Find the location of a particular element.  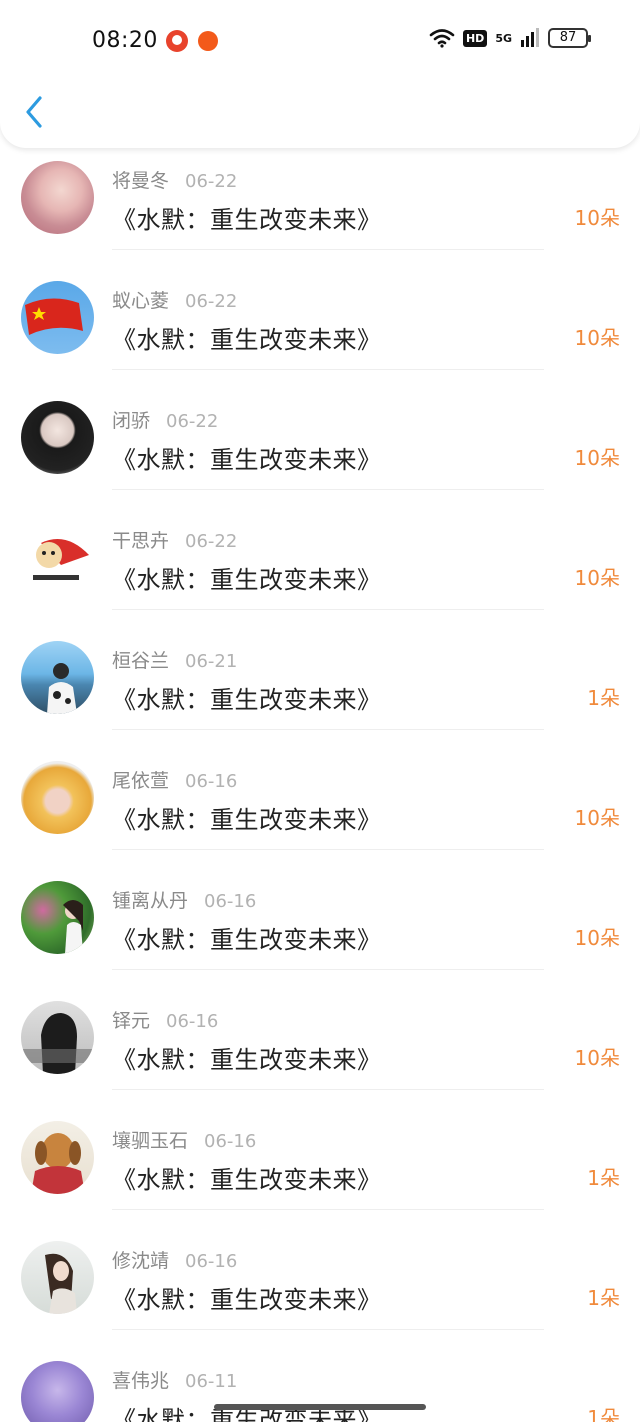

user-name: 干思卉 06-22 is located at coordinates (175, 541).